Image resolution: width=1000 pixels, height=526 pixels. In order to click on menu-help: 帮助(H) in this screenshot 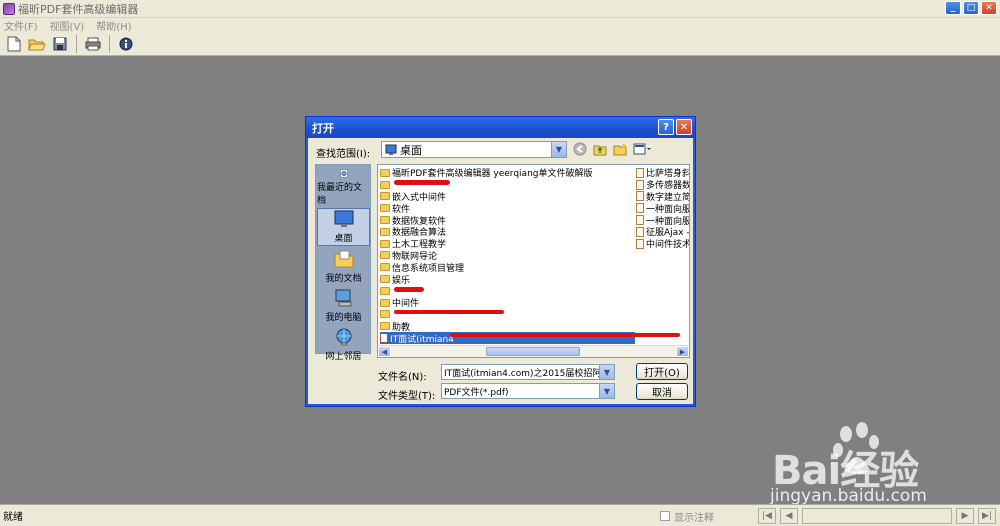, I will do `click(113, 25)`.